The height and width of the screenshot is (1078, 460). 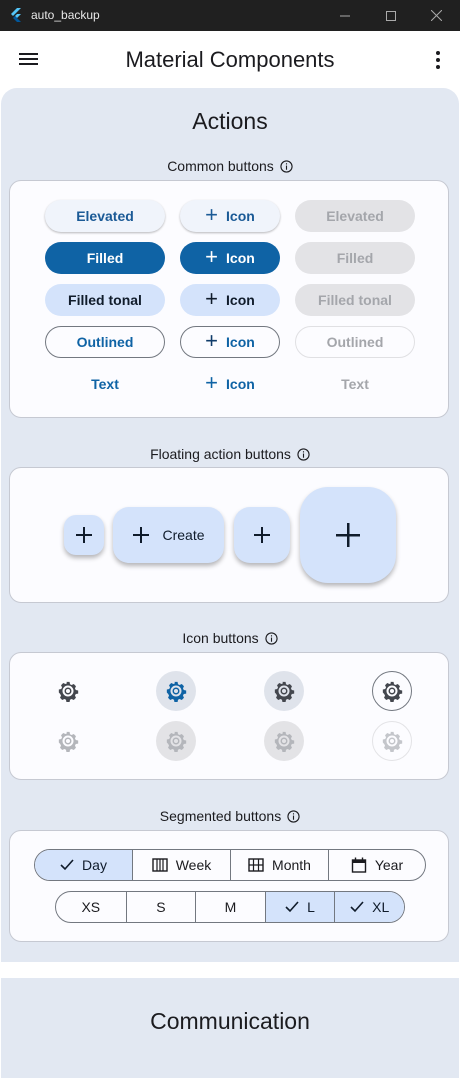 I want to click on segment-month: Month, so click(x=279, y=865).